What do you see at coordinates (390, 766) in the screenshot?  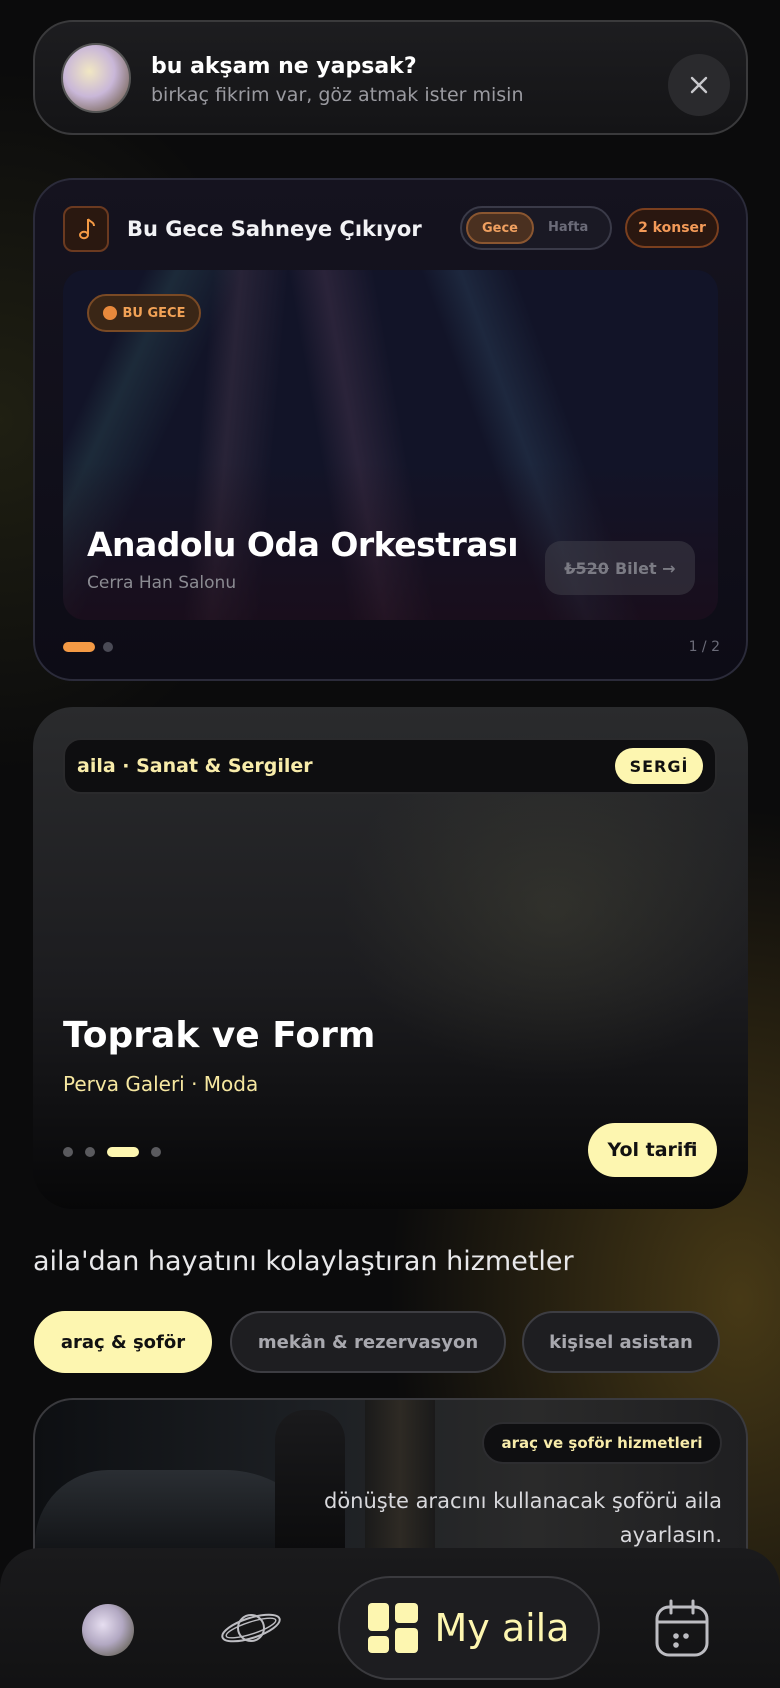 I see `exhibition-header: aila · Sanat & Sergiler SERGİ` at bounding box center [390, 766].